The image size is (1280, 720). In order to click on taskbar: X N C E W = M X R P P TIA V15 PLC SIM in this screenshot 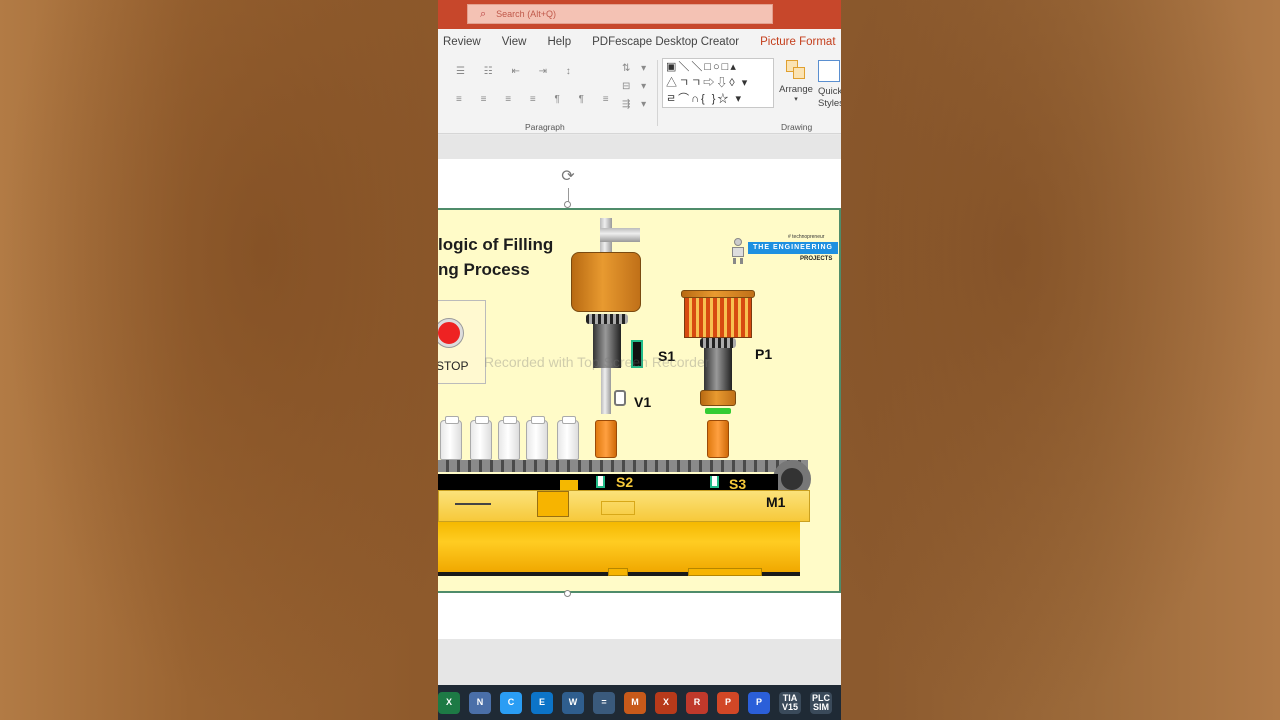, I will do `click(639, 702)`.